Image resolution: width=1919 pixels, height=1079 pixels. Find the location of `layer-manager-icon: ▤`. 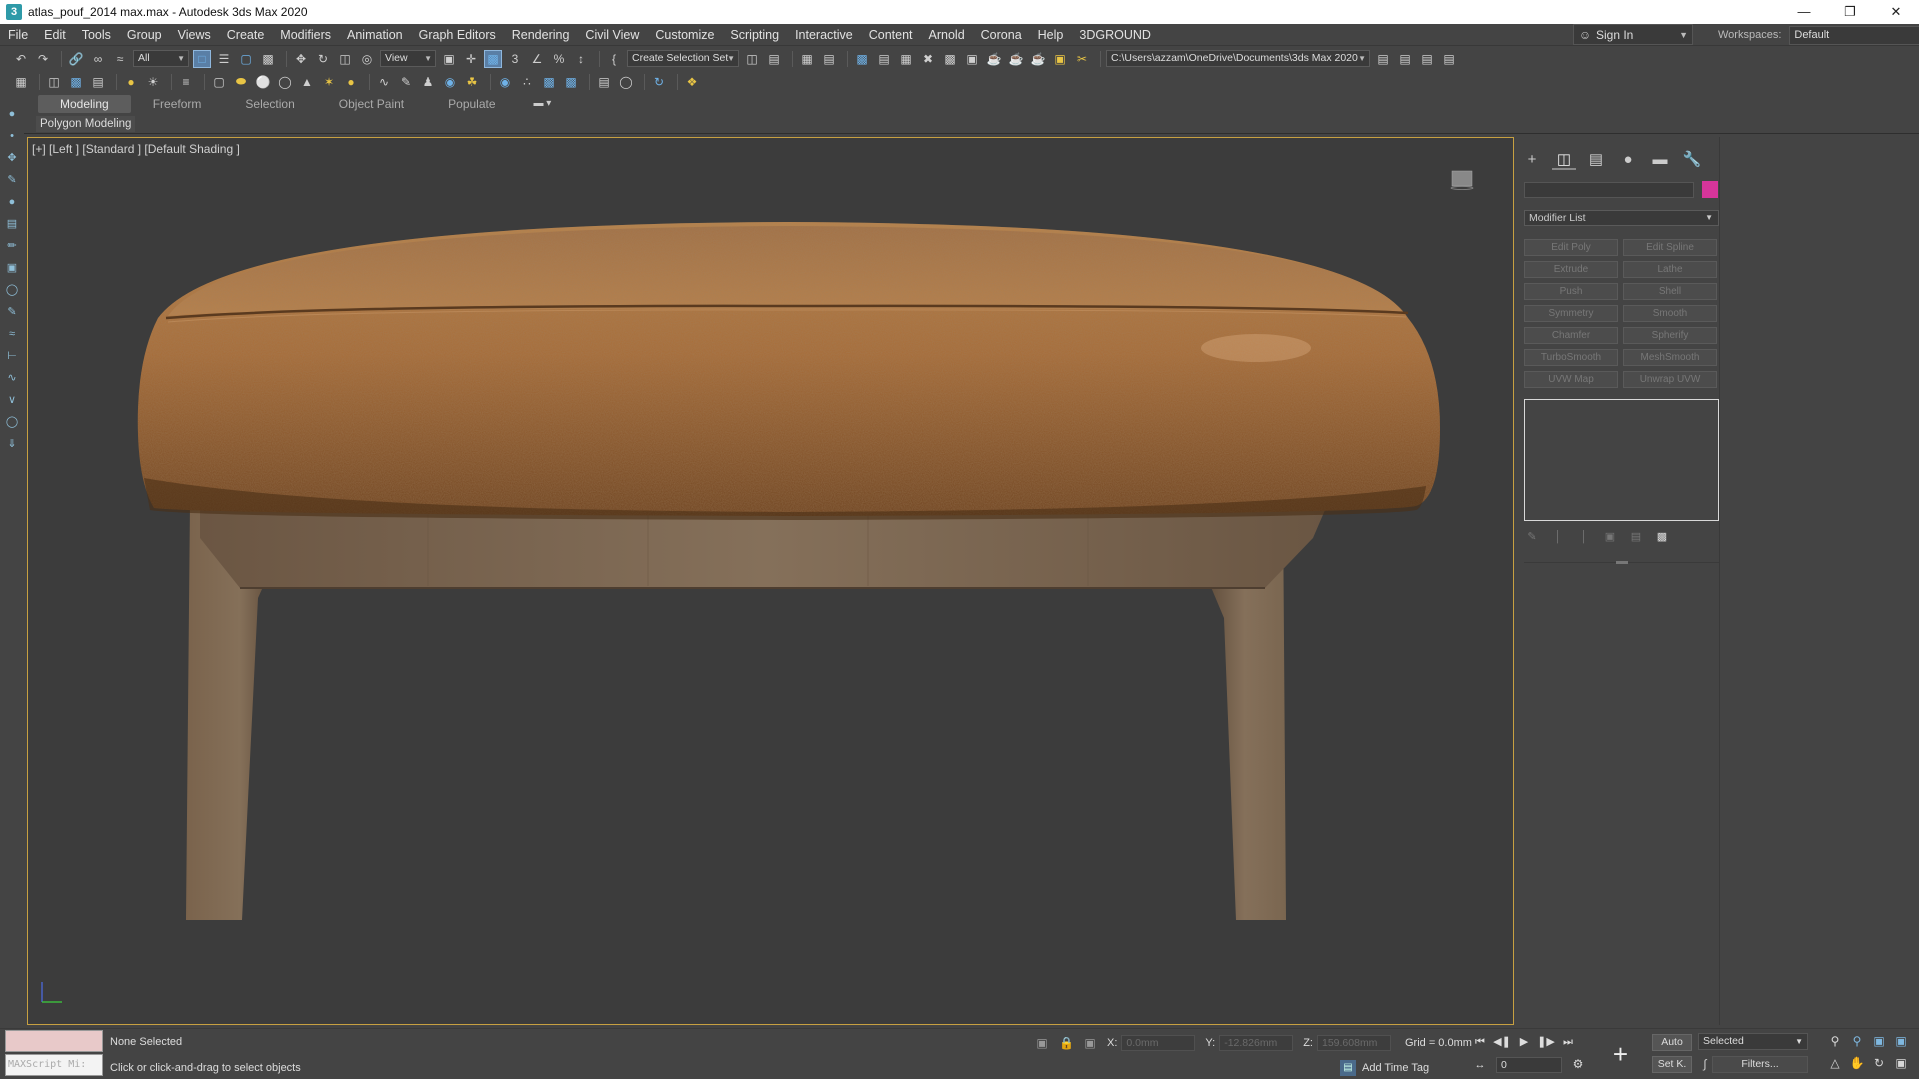

layer-manager-icon: ▤ is located at coordinates (98, 82).